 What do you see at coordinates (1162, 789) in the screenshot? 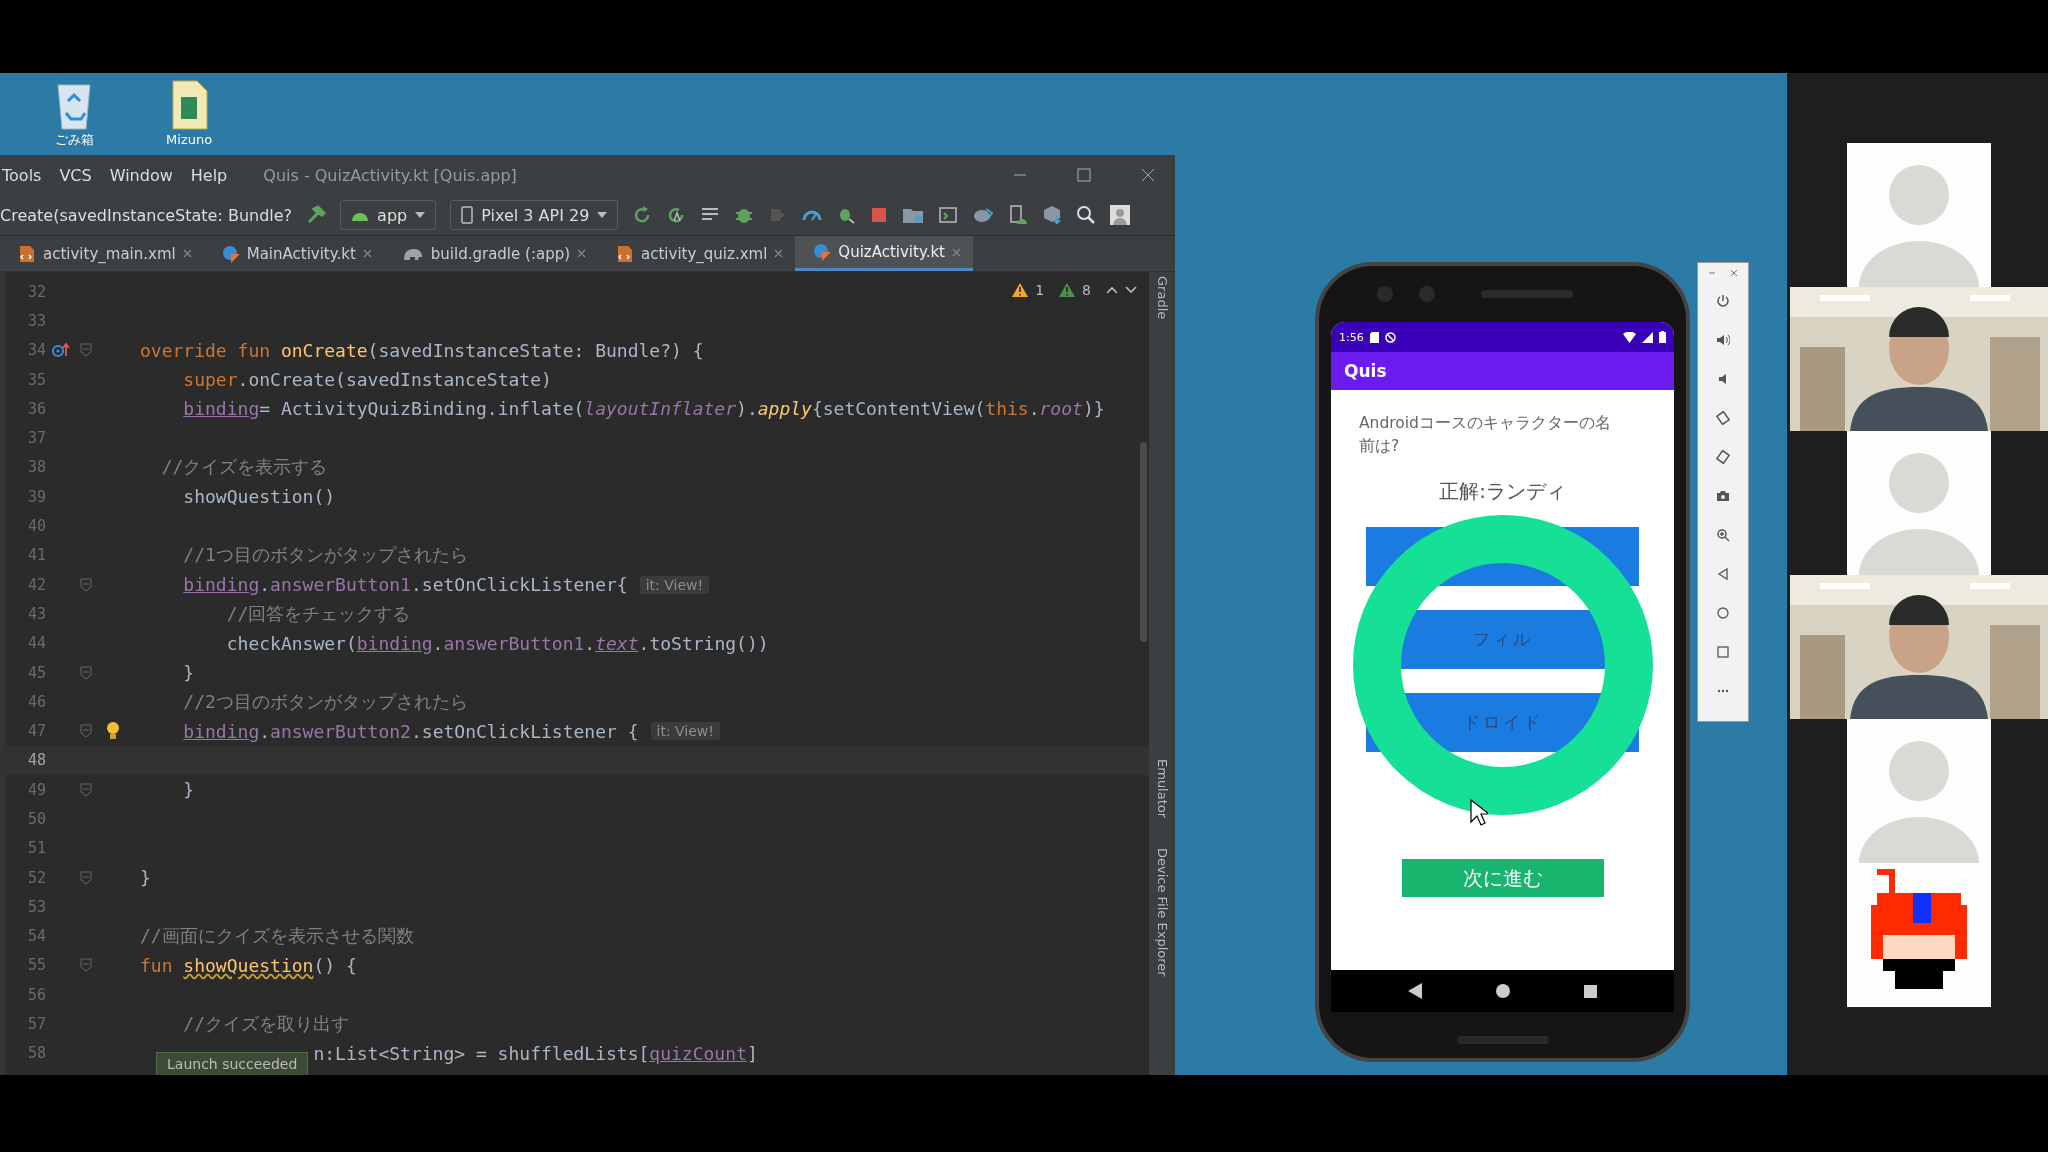
I see `tool-window-tab: Emulator` at bounding box center [1162, 789].